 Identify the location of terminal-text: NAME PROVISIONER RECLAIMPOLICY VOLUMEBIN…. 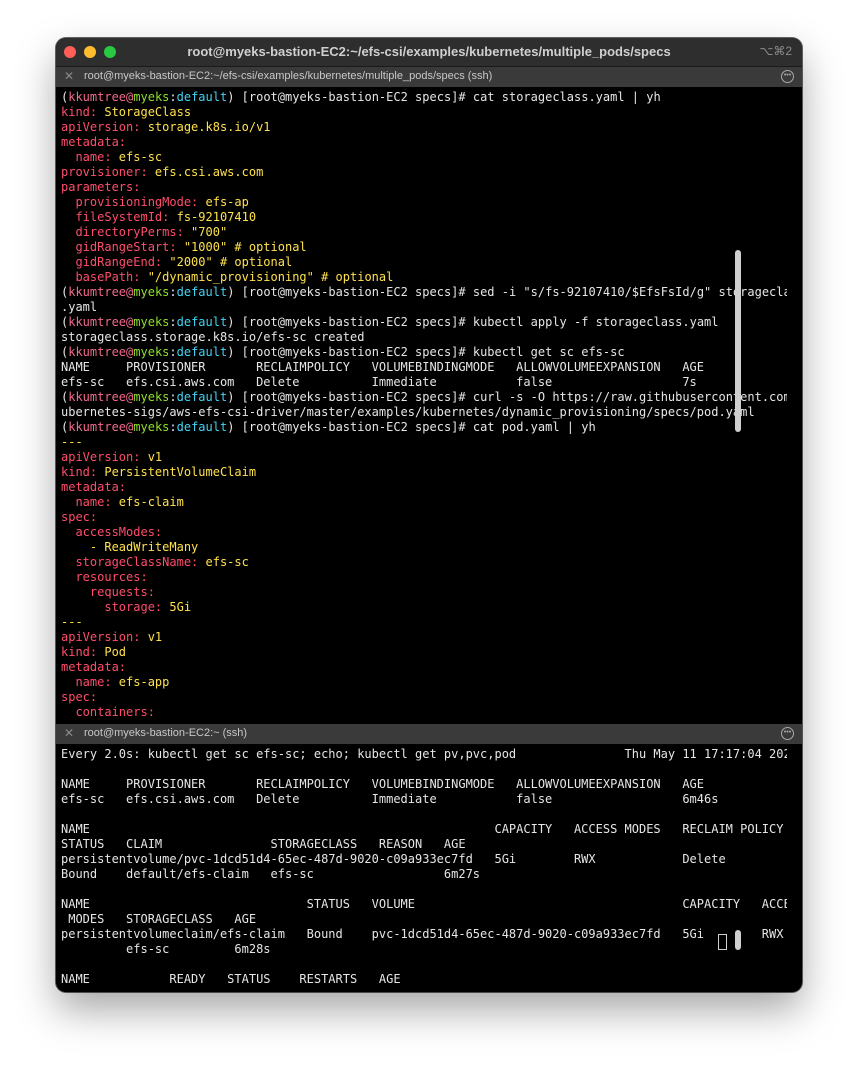
(382, 784).